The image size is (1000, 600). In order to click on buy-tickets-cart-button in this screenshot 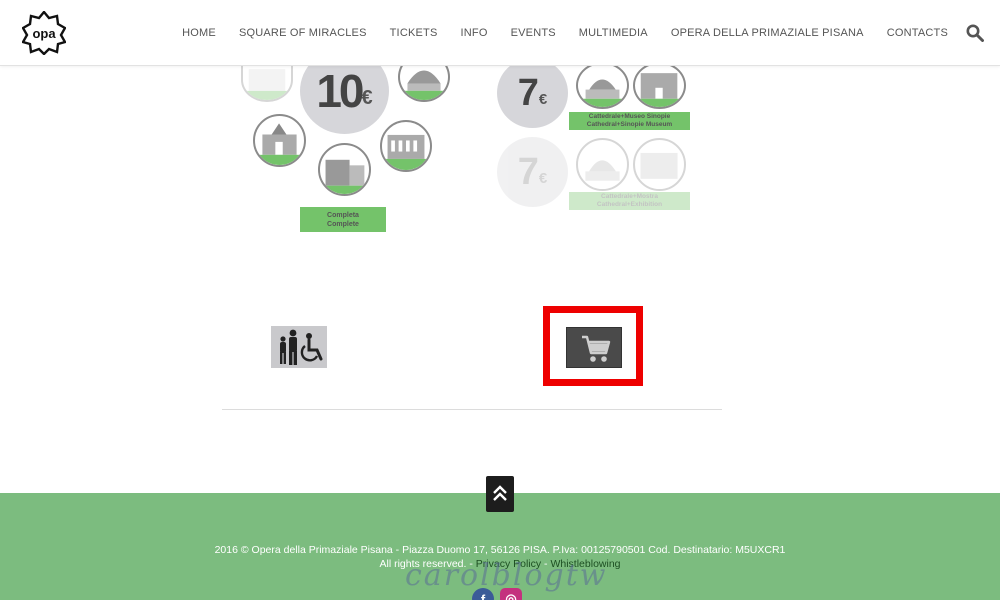, I will do `click(594, 347)`.